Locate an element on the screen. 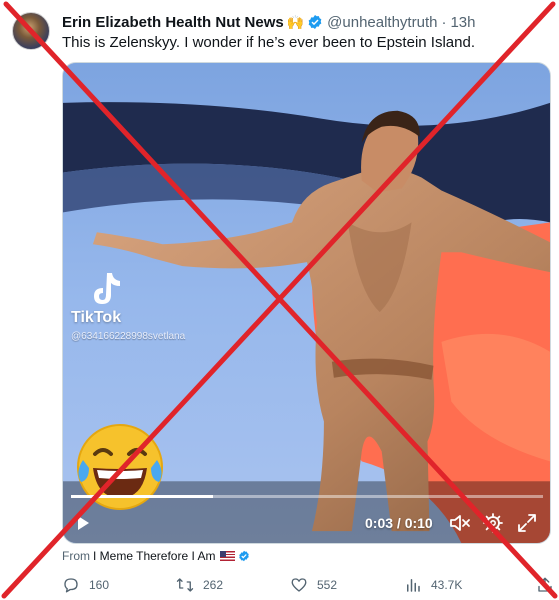  avatar is located at coordinates (31, 31).